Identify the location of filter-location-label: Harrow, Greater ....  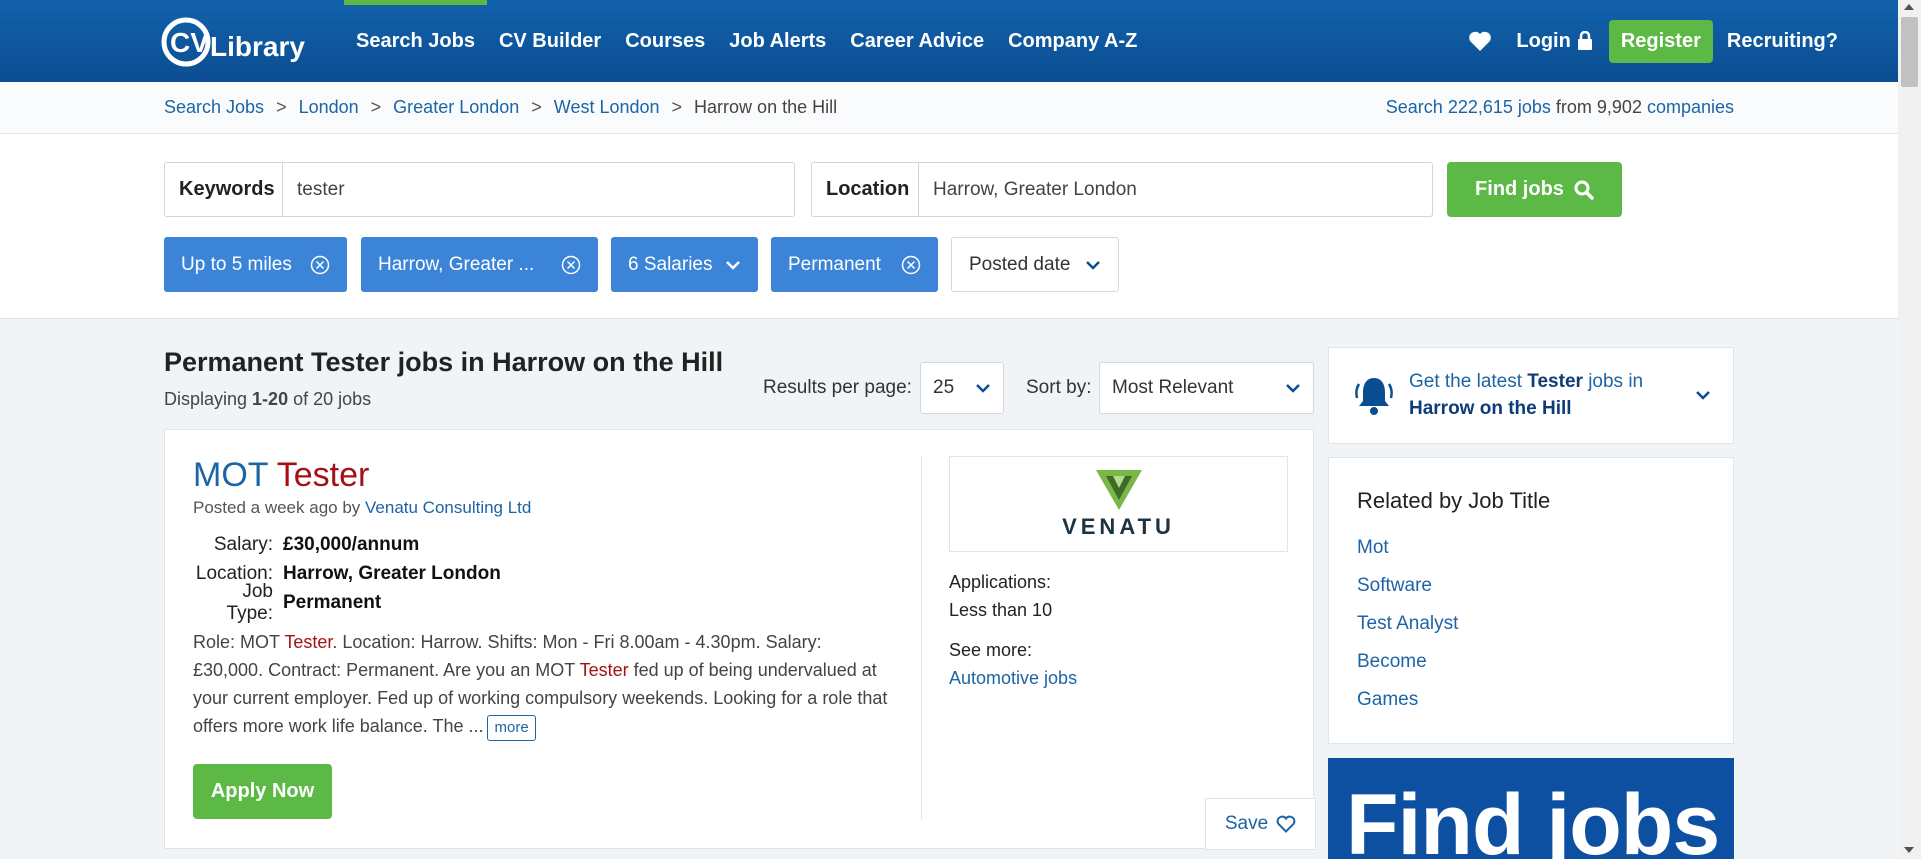
(456, 264).